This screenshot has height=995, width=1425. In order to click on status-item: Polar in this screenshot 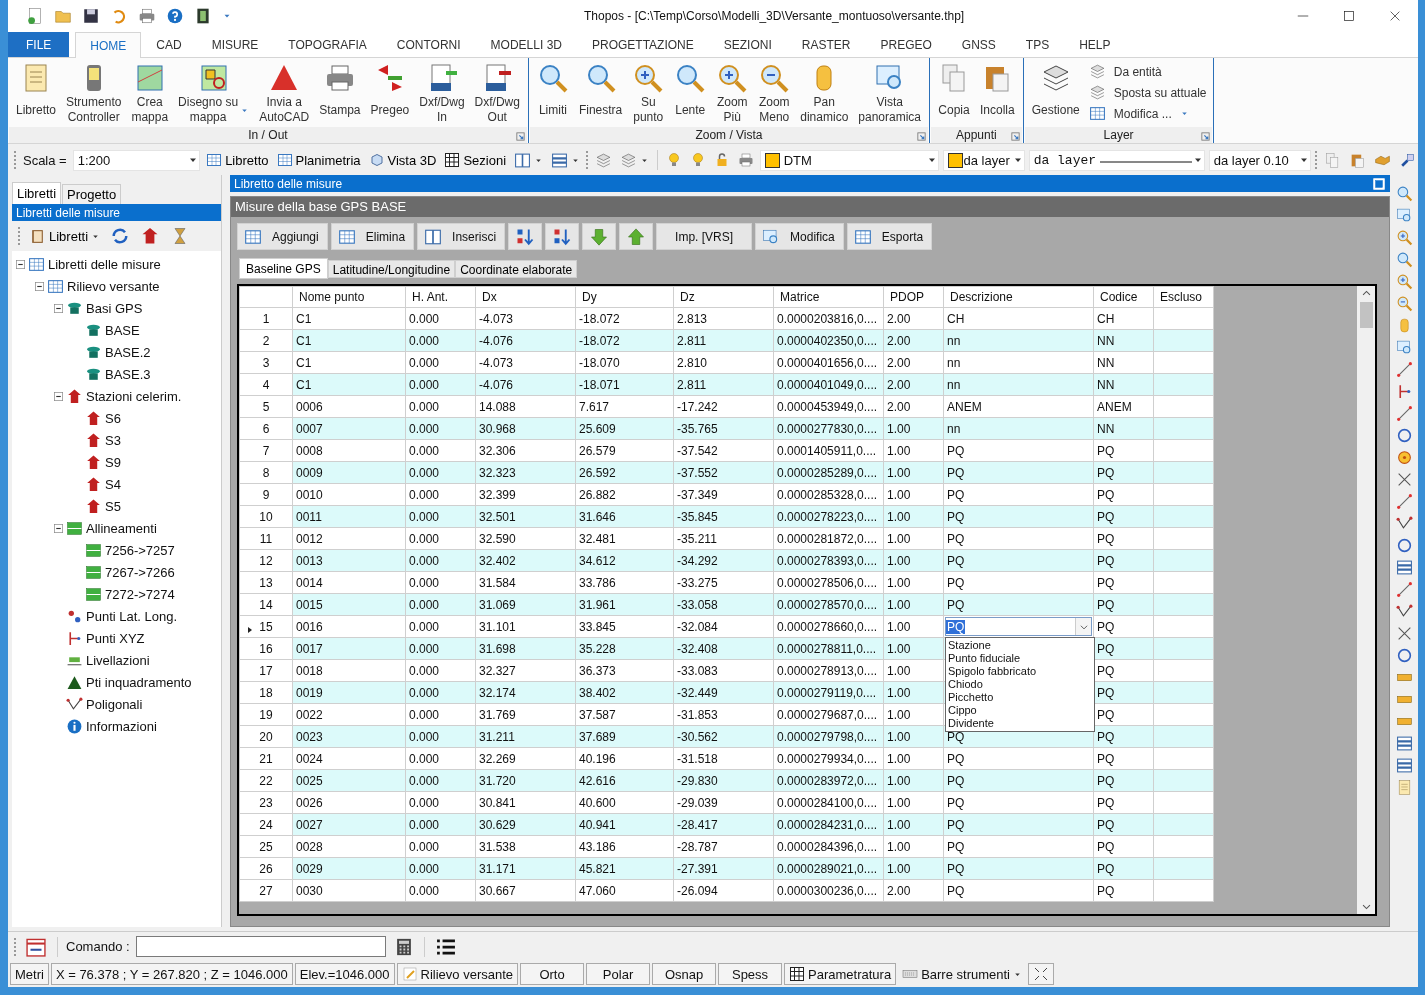, I will do `click(618, 974)`.